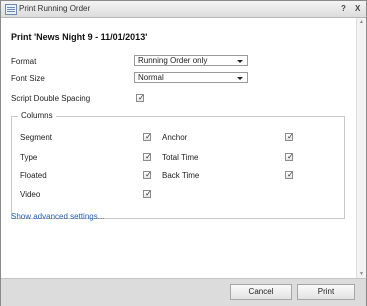 The image size is (367, 306). I want to click on format-select: Running Order only, so click(191, 60).